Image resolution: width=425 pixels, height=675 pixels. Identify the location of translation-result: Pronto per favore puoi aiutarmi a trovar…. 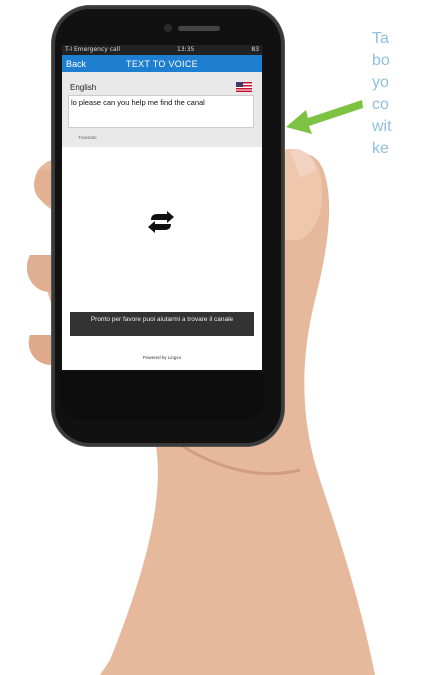
(162, 324).